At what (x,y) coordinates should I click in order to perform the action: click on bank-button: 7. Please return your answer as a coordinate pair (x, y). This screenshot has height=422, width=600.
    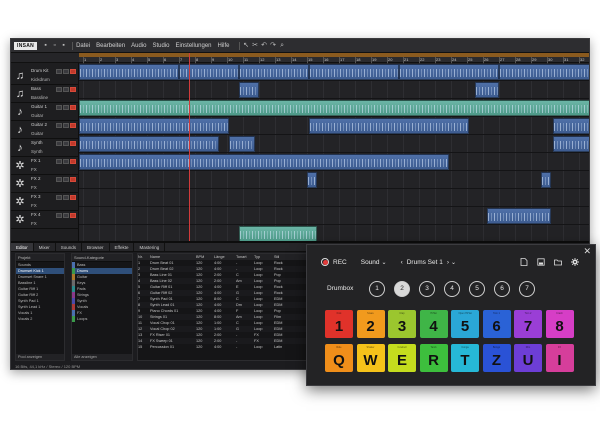
    Looking at the image, I should click on (527, 289).